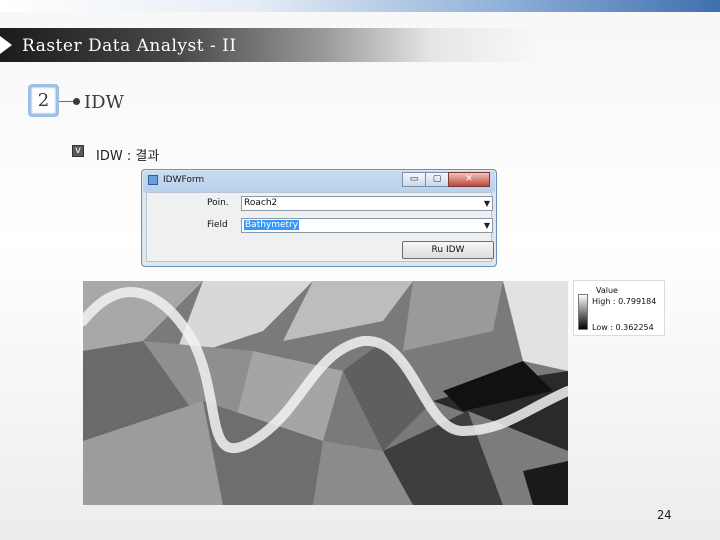 The width and height of the screenshot is (720, 540). I want to click on title-arrow-icon, so click(6, 45).